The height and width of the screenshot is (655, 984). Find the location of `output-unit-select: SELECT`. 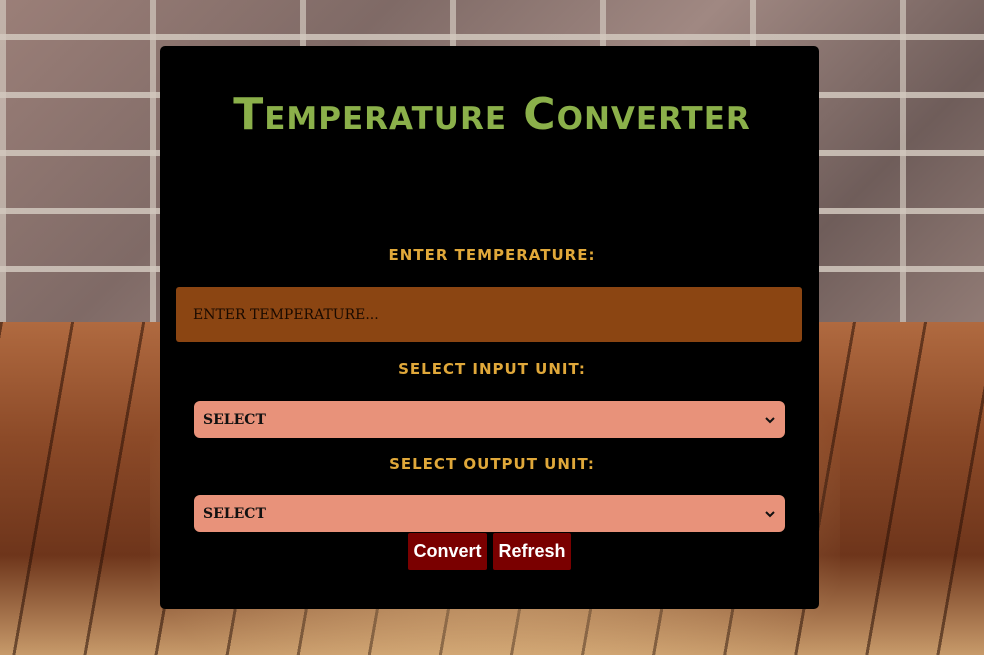

output-unit-select: SELECT is located at coordinates (489, 513).